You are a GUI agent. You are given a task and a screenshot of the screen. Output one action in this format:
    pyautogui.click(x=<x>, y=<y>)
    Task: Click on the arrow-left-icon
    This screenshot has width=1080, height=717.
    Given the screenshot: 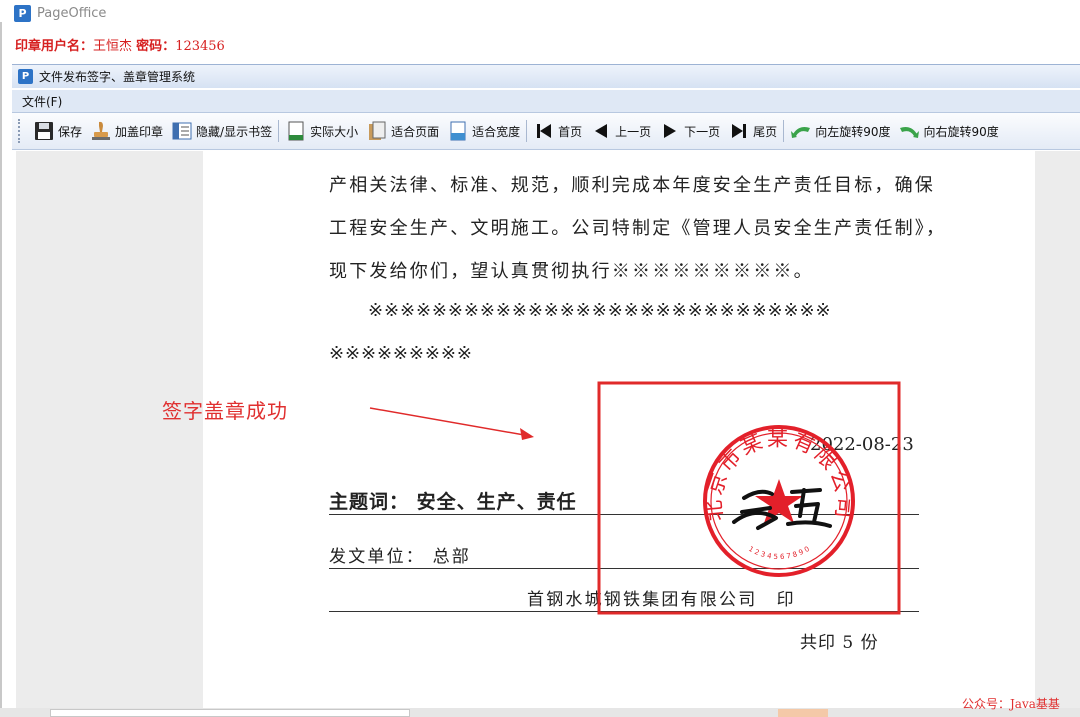 What is the action you would take?
    pyautogui.click(x=601, y=131)
    